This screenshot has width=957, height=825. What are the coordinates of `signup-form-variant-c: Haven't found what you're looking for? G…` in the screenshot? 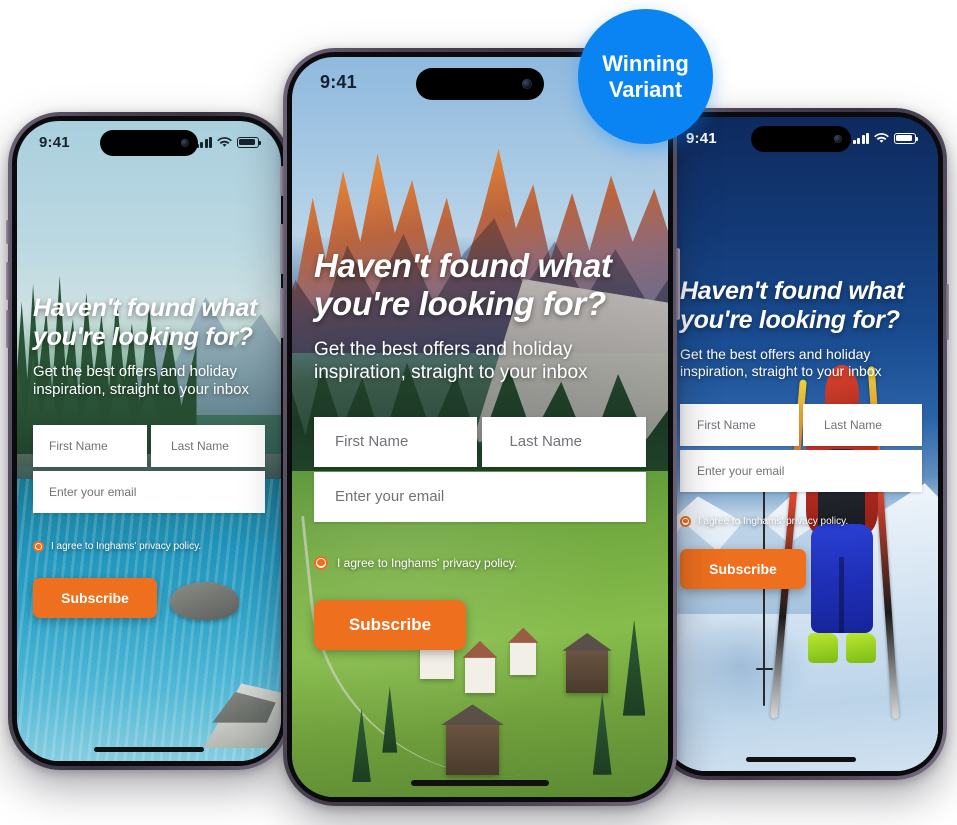 It's located at (801, 433).